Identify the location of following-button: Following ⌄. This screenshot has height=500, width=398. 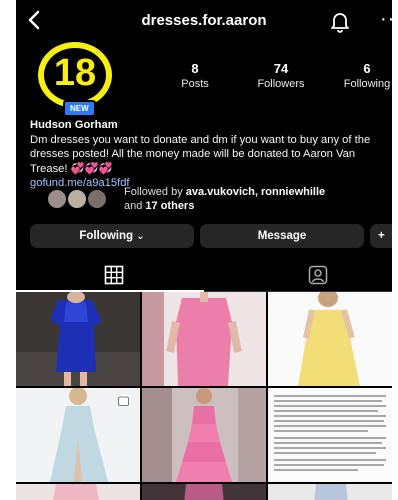
(112, 236).